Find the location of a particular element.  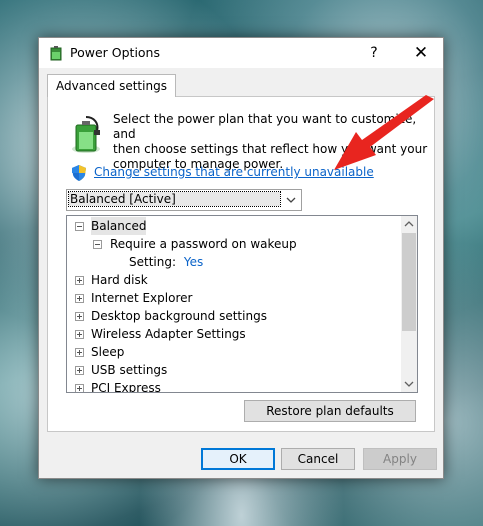

vertical-scrollbar is located at coordinates (409, 304).